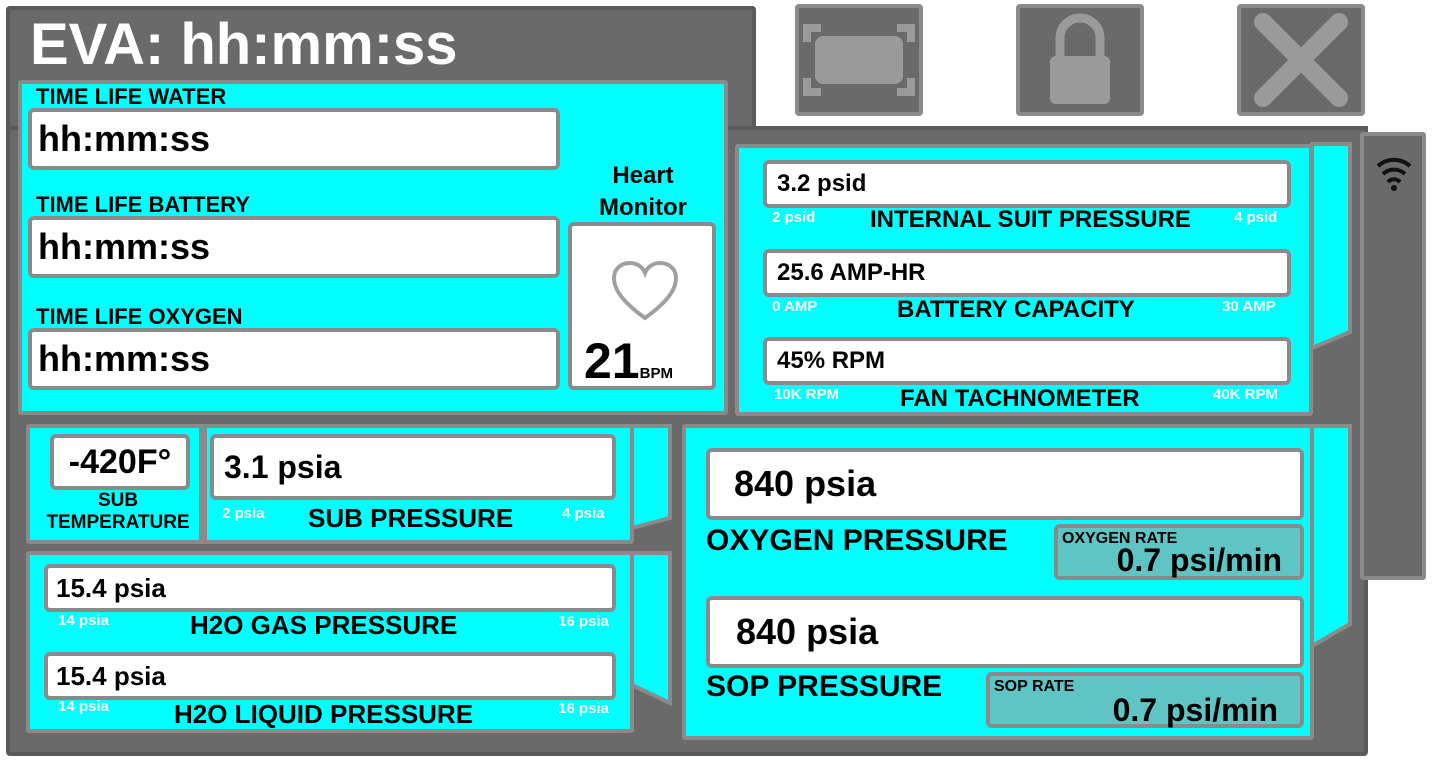 The image size is (1433, 767). I want to click on close-icon, so click(1301, 60).